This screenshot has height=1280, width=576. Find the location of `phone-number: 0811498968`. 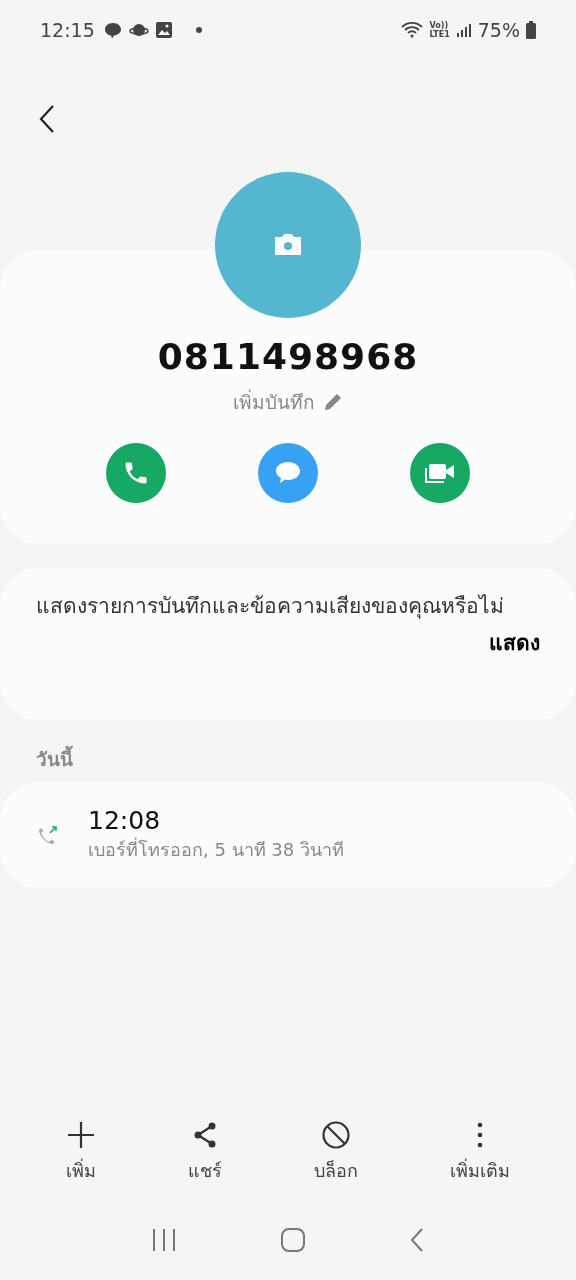

phone-number: 0811498968 is located at coordinates (288, 356).